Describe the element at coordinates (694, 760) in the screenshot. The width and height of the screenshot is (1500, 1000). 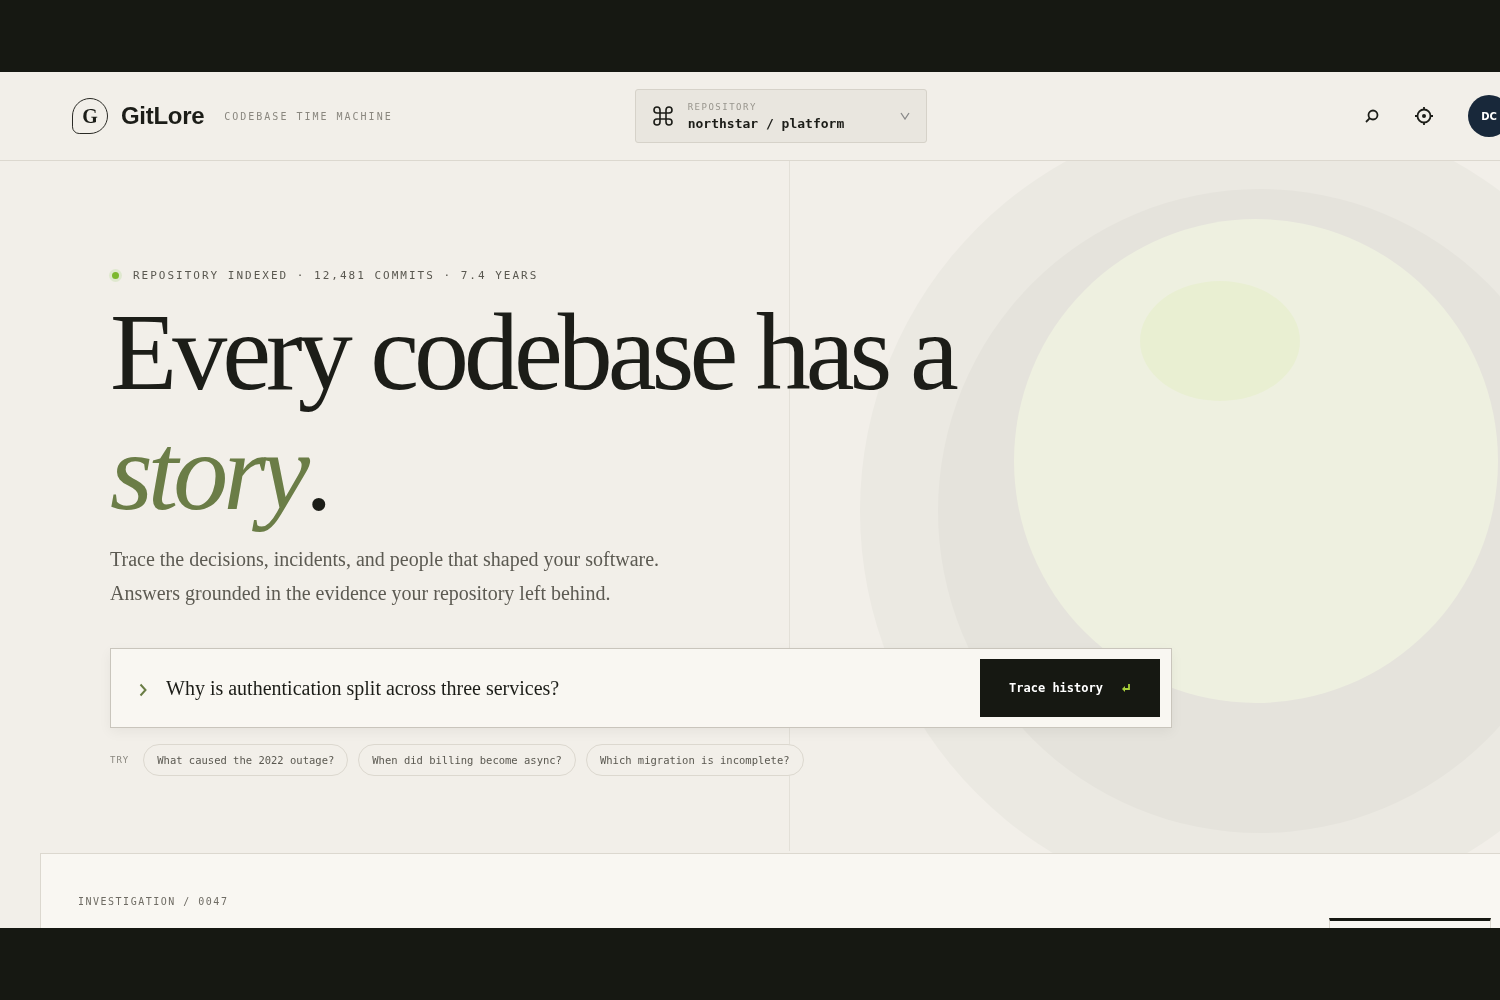
I see `suggestion-chip: Which migration is incomplete?` at that location.